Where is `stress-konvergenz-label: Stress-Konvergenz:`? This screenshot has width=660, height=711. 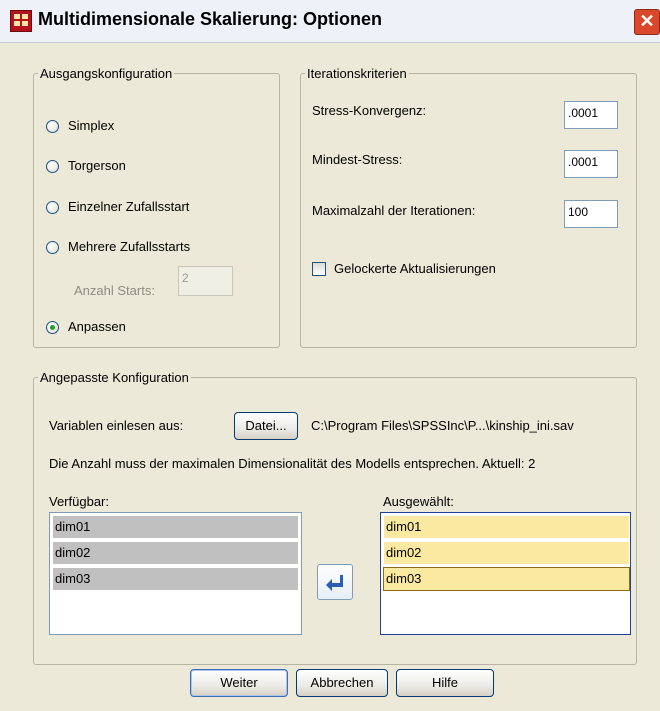
stress-konvergenz-label: Stress-Konvergenz: is located at coordinates (369, 110).